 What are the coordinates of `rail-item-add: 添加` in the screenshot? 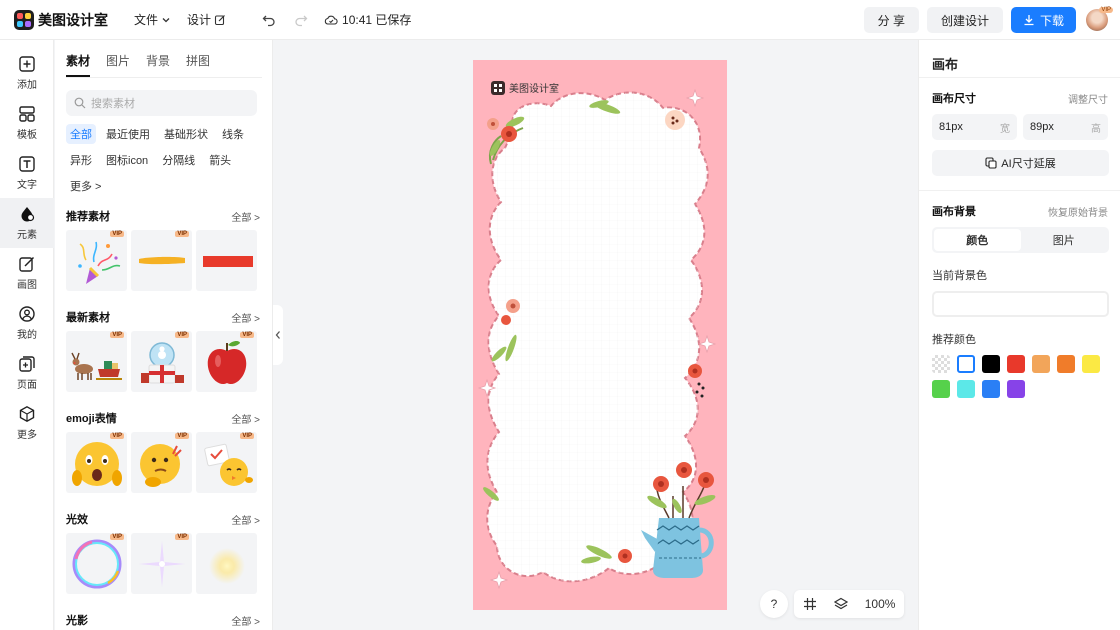 It's located at (27, 73).